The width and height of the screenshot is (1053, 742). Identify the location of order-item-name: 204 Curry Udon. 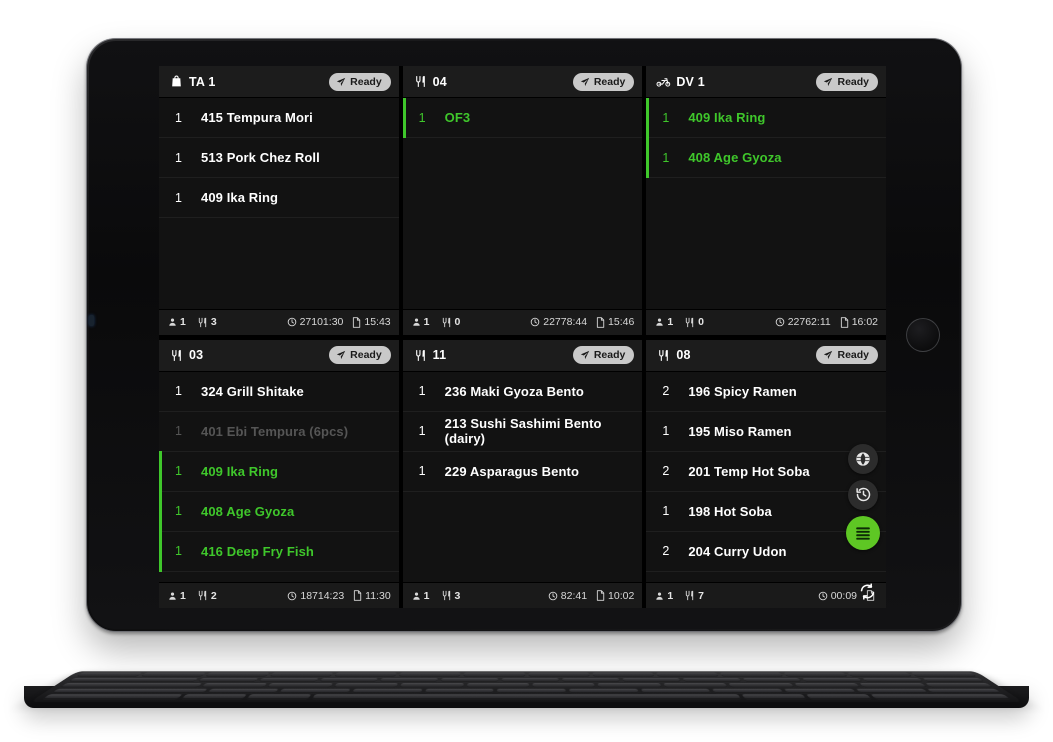
(737, 551).